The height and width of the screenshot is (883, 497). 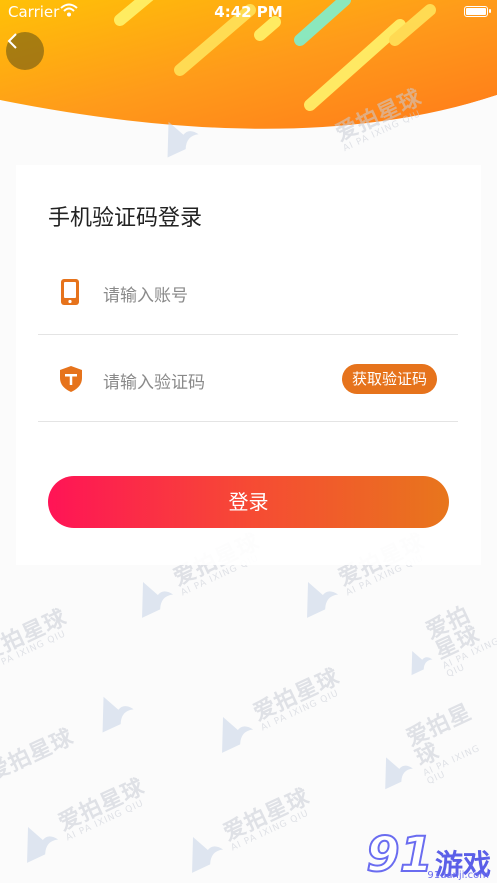 I want to click on logo-url: 91danji.com, so click(x=458, y=875).